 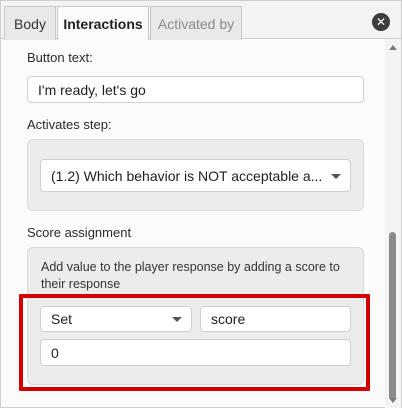 What do you see at coordinates (30, 23) in the screenshot?
I see `tab-body: Body` at bounding box center [30, 23].